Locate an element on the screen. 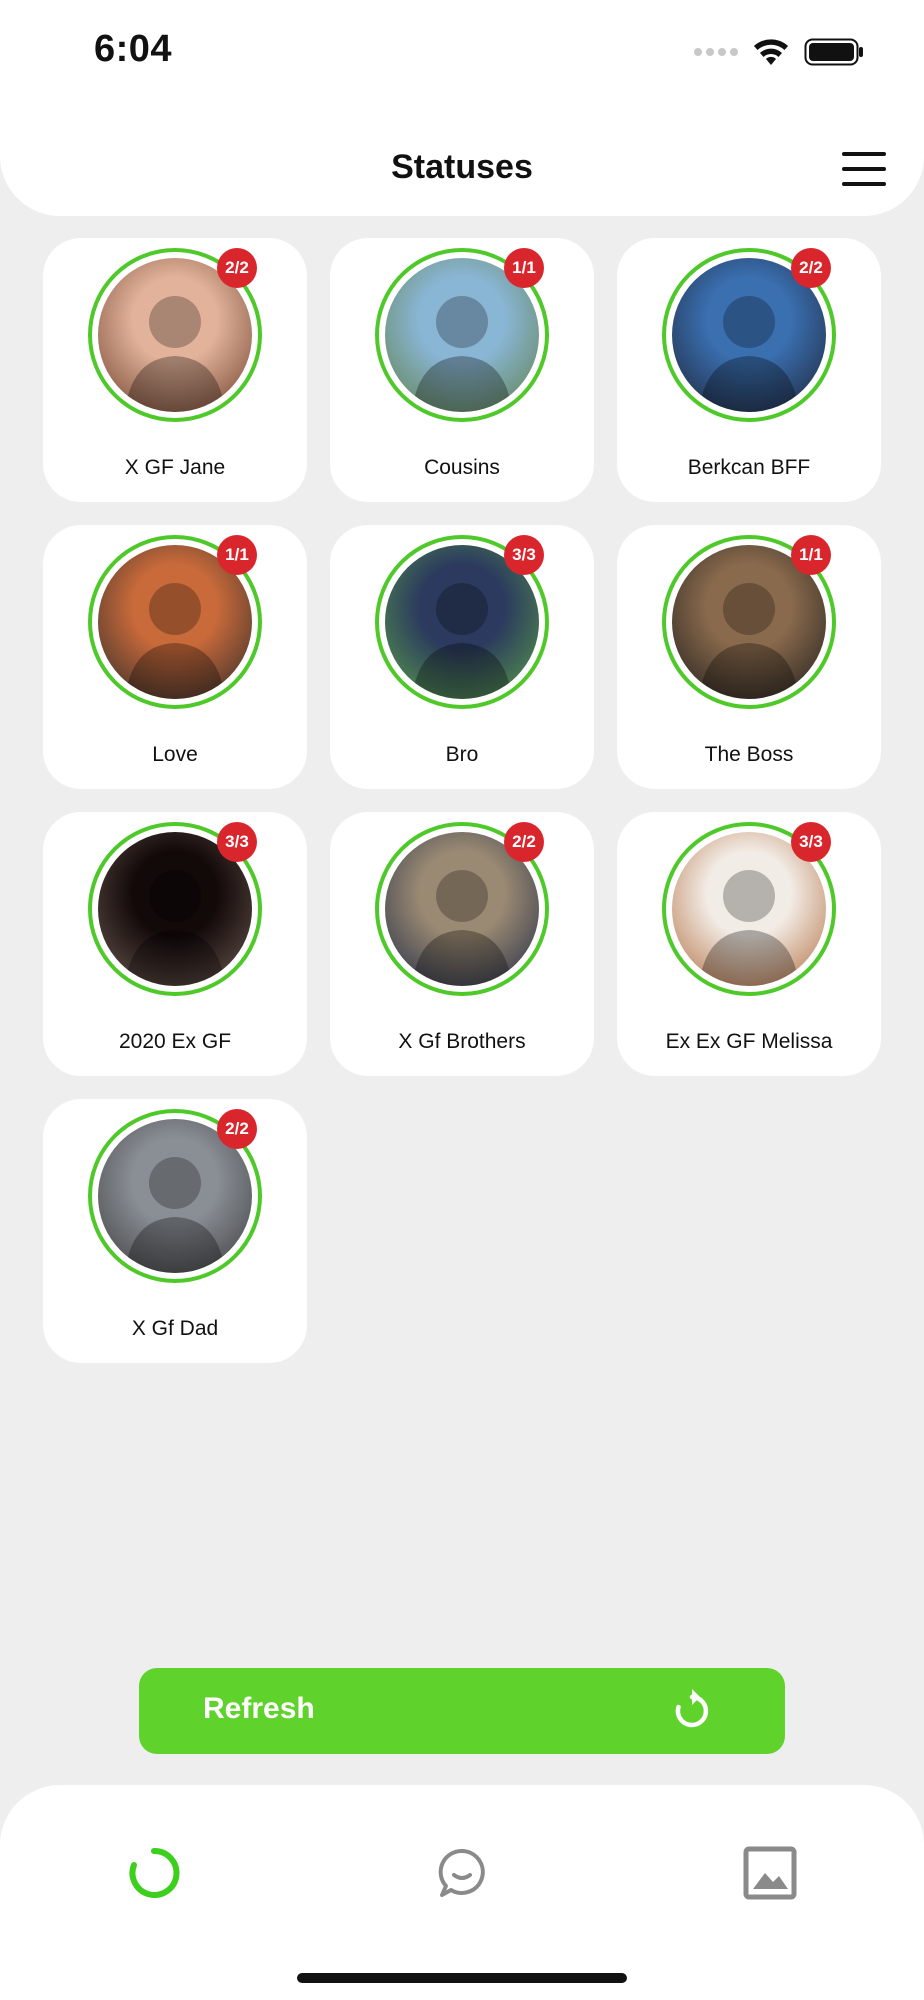  status-name: X GF Jane is located at coordinates (175, 467).